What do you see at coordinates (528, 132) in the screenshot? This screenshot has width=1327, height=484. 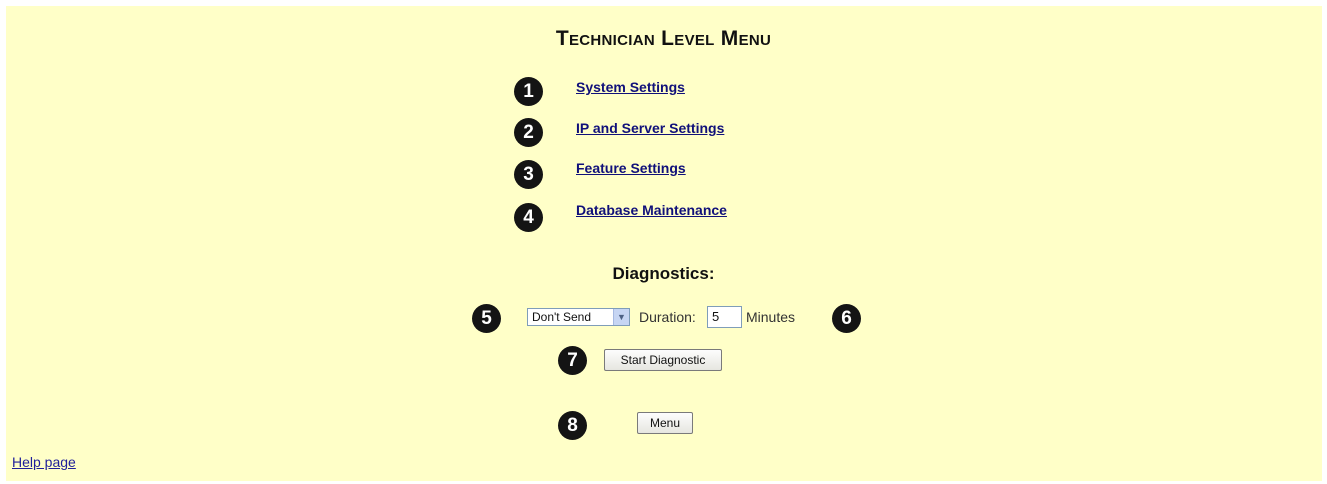 I see `callout-badge-2: 2` at bounding box center [528, 132].